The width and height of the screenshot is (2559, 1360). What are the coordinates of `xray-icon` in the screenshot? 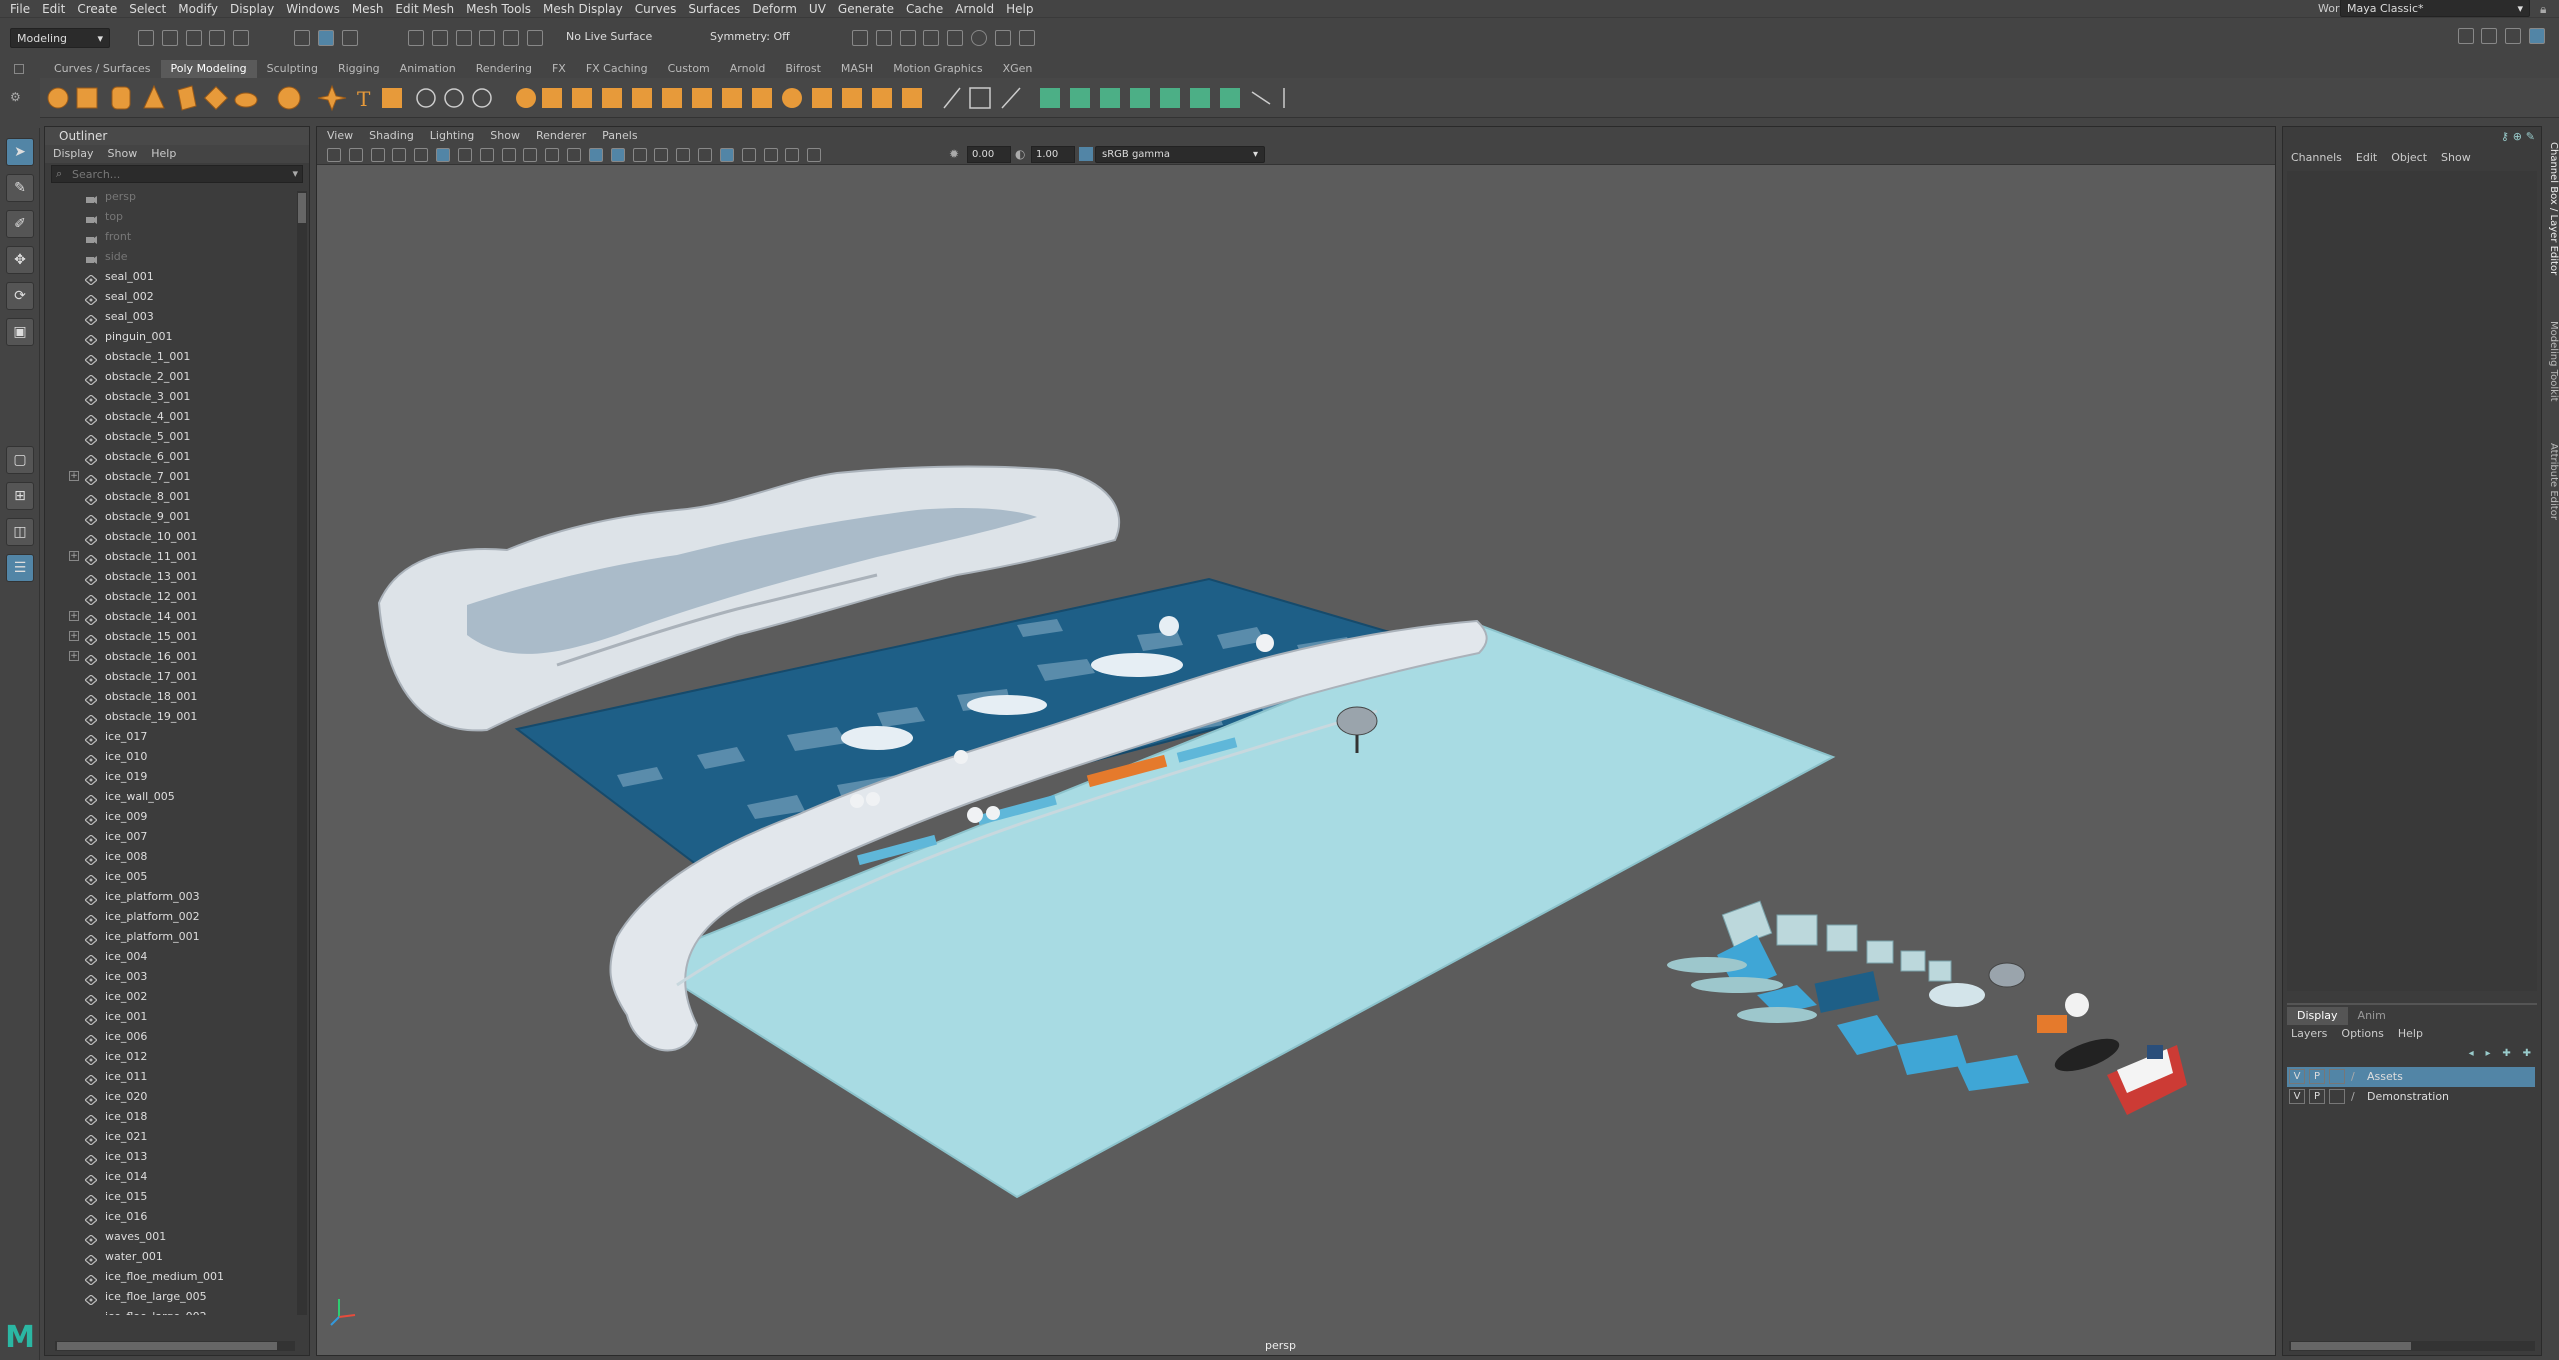 It's located at (617, 154).